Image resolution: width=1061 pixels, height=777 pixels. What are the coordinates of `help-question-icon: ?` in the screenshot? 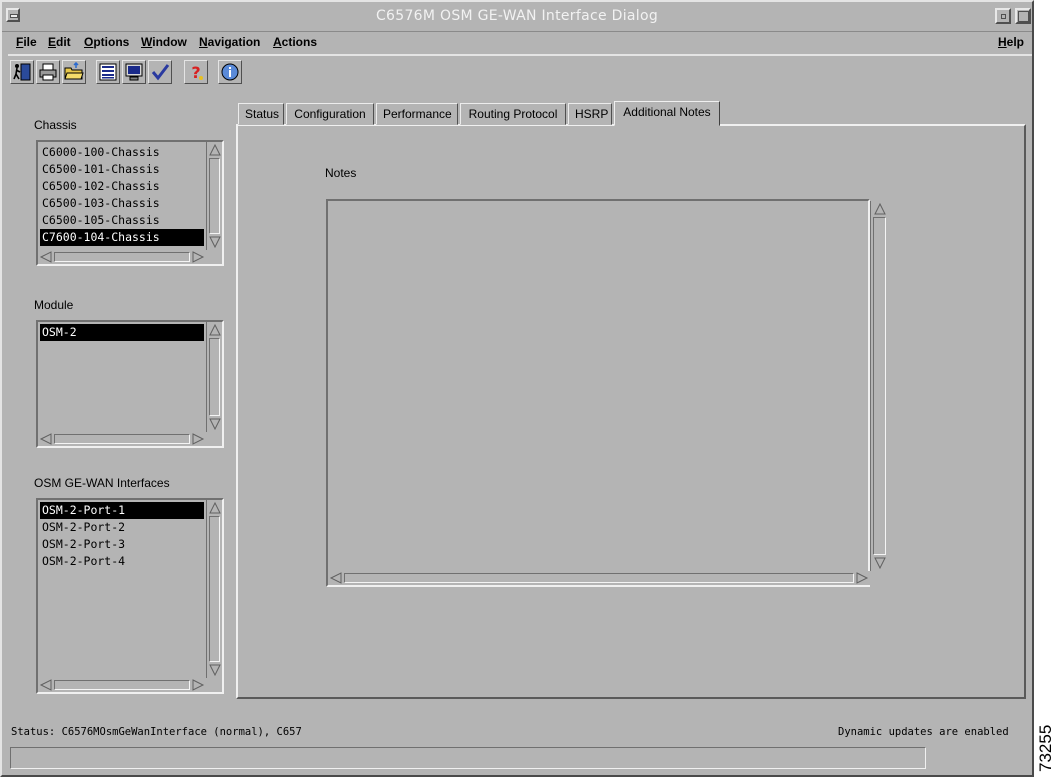 It's located at (197, 72).